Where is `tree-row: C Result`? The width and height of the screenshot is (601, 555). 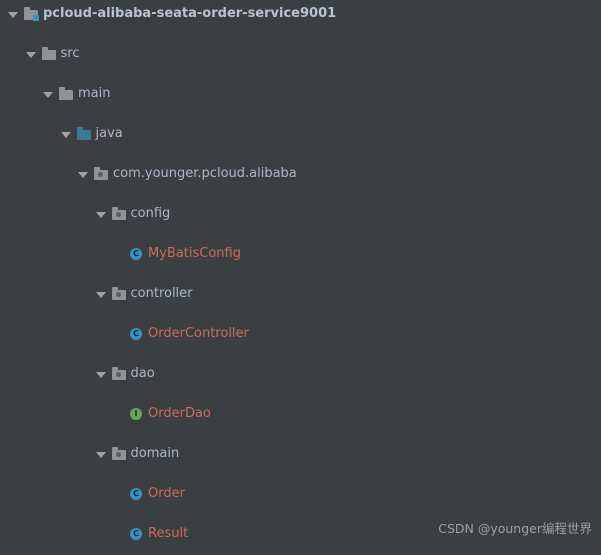 tree-row: C Result is located at coordinates (300, 534).